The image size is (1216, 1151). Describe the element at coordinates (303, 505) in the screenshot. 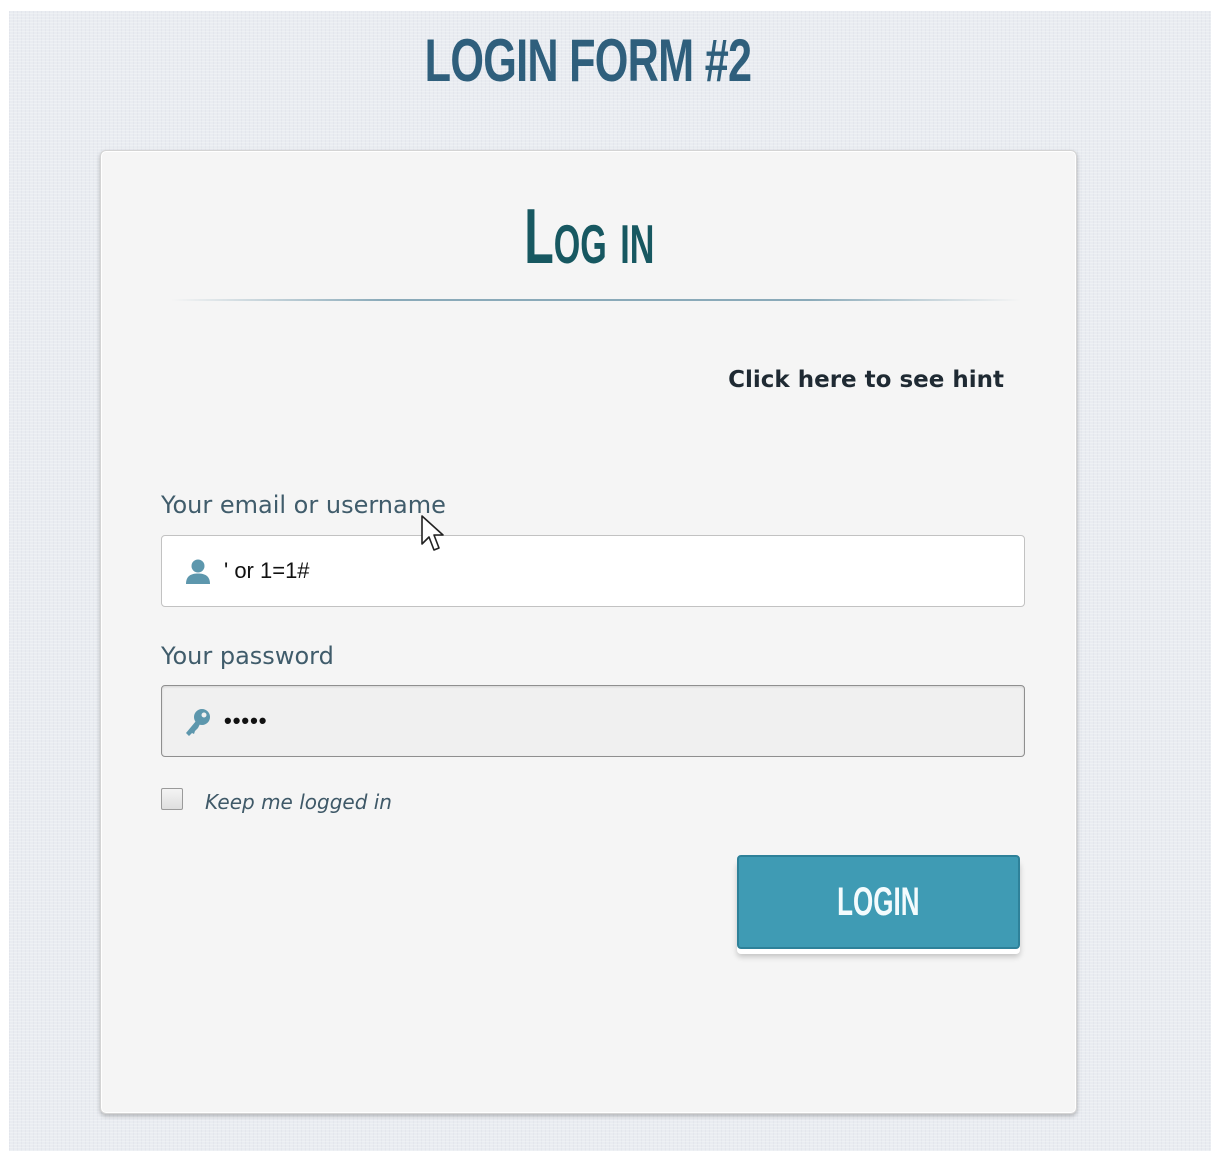

I see `username-label: Your email or username` at that location.